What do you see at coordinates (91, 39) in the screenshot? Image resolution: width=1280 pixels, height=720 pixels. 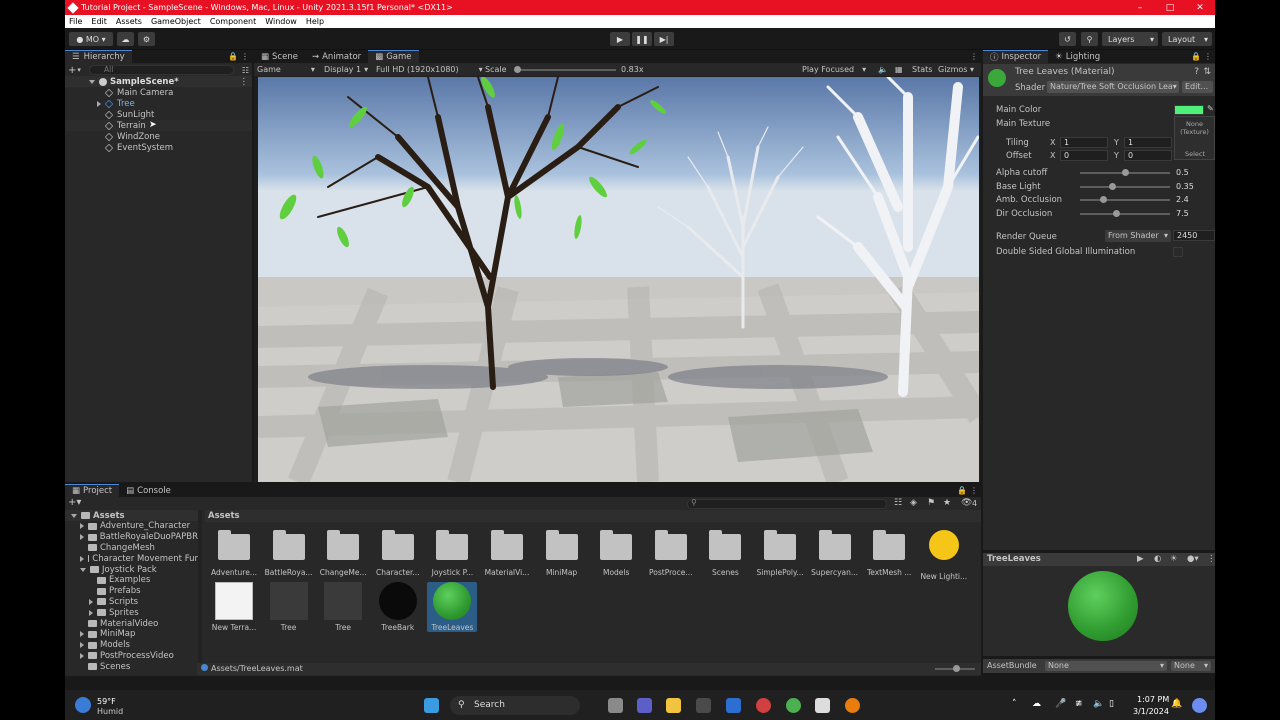 I see `account-button: ● MO ▾` at bounding box center [91, 39].